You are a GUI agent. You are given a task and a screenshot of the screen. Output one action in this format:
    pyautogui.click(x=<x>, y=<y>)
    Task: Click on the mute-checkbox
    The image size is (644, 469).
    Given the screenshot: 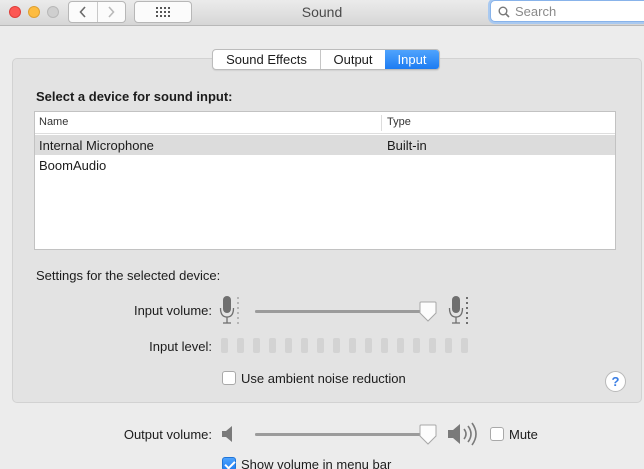 What is the action you would take?
    pyautogui.click(x=497, y=434)
    